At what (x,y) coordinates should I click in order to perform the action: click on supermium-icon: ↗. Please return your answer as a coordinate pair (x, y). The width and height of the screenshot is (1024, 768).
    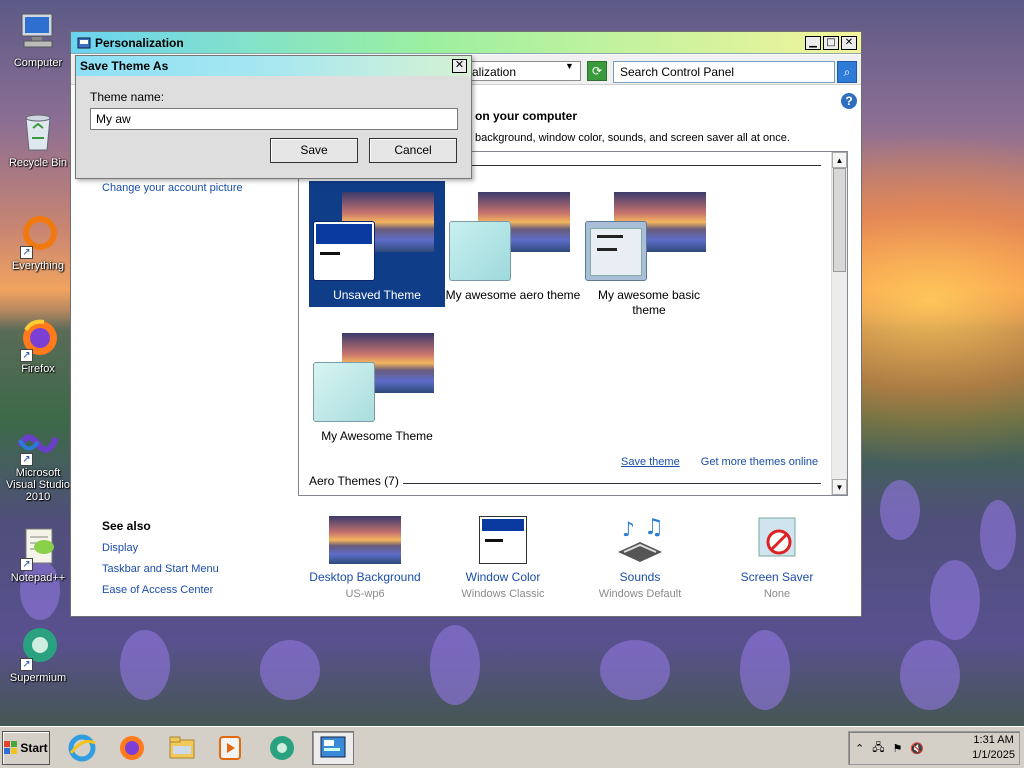
    Looking at the image, I should click on (38, 648).